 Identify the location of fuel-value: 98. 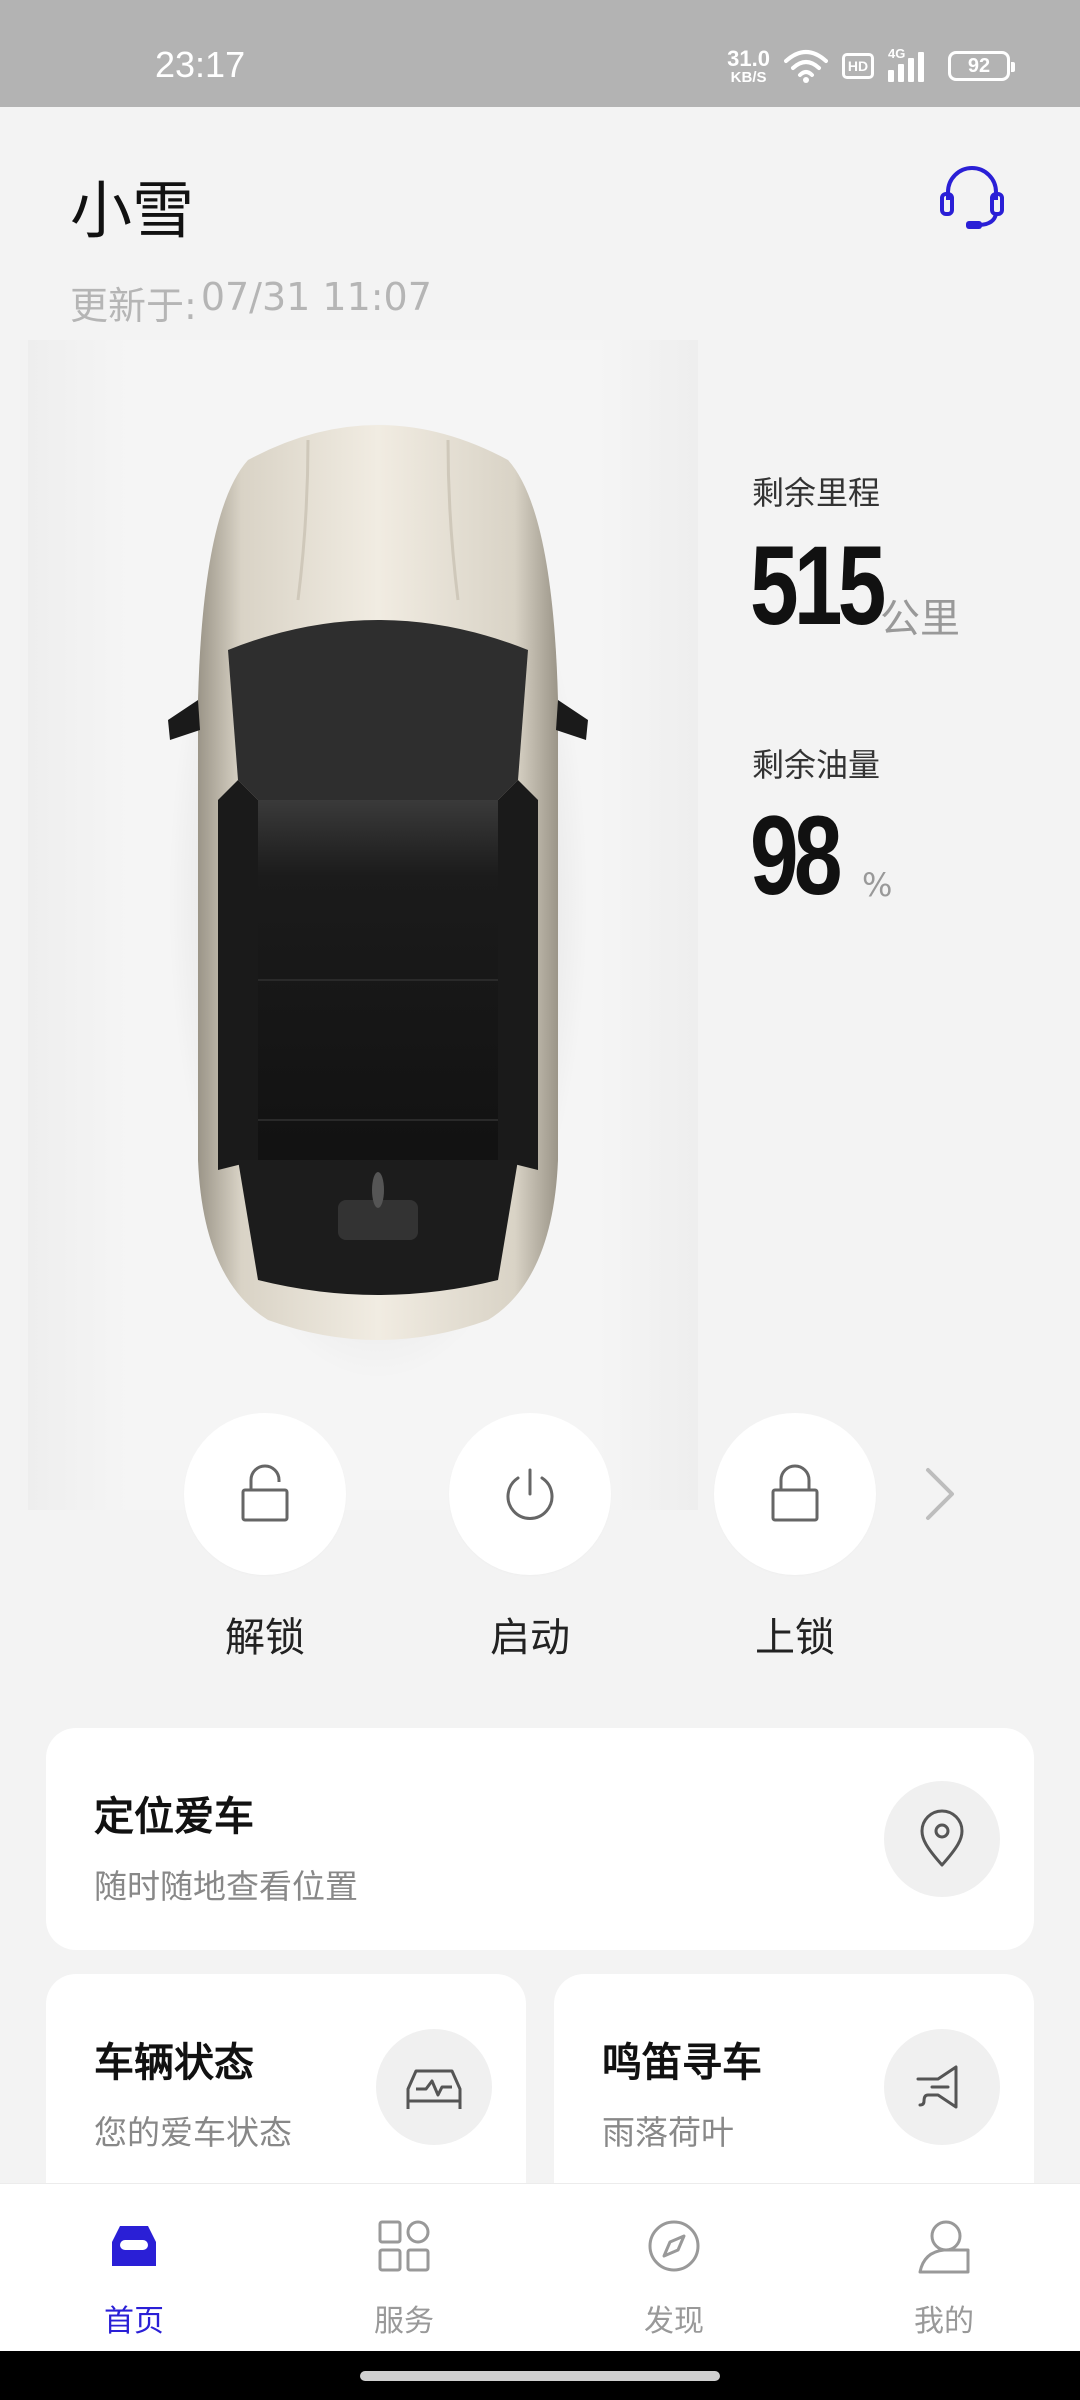
(796, 855).